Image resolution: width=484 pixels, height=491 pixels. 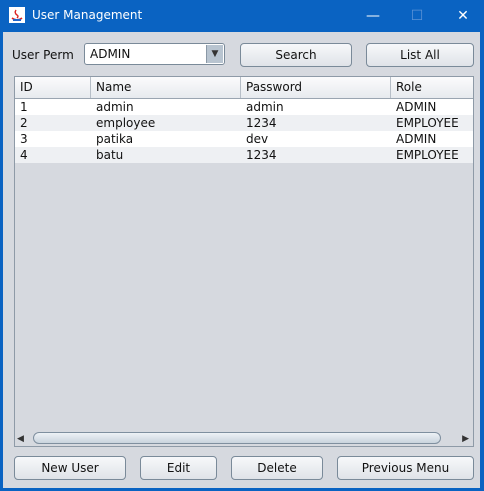 What do you see at coordinates (166, 87) in the screenshot?
I see `column-header-name: Name` at bounding box center [166, 87].